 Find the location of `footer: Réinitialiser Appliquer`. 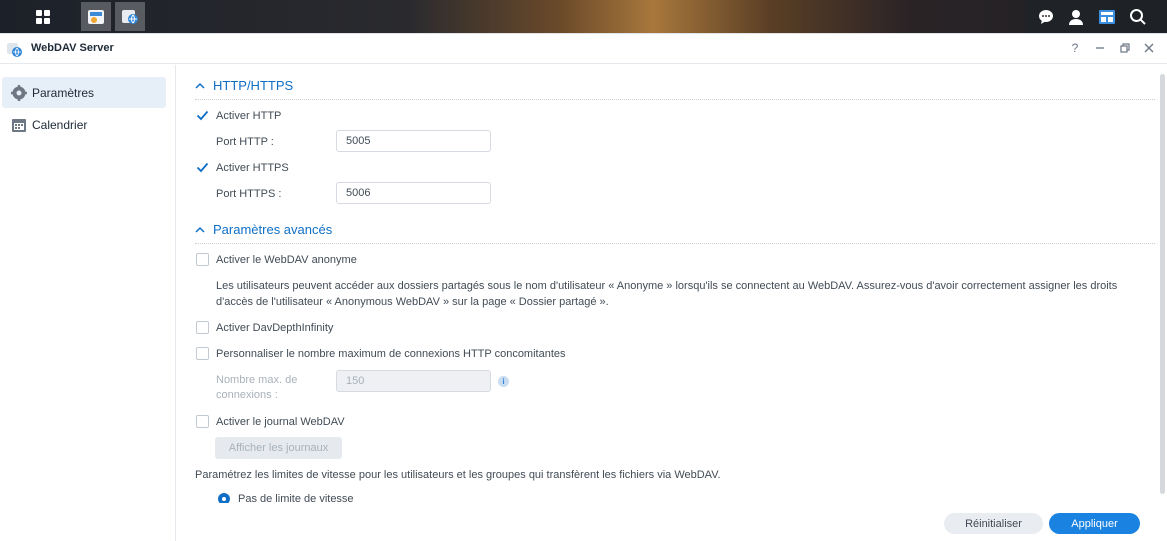

footer: Réinitialiser Appliquer is located at coordinates (672, 522).